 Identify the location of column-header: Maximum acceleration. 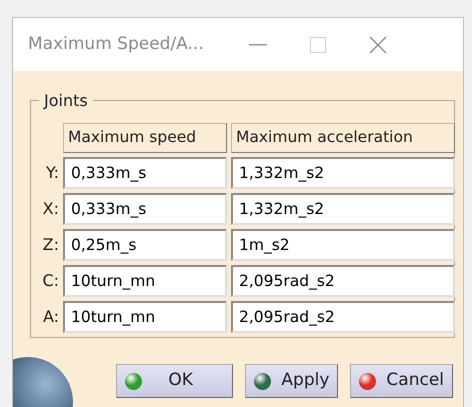
(343, 138).